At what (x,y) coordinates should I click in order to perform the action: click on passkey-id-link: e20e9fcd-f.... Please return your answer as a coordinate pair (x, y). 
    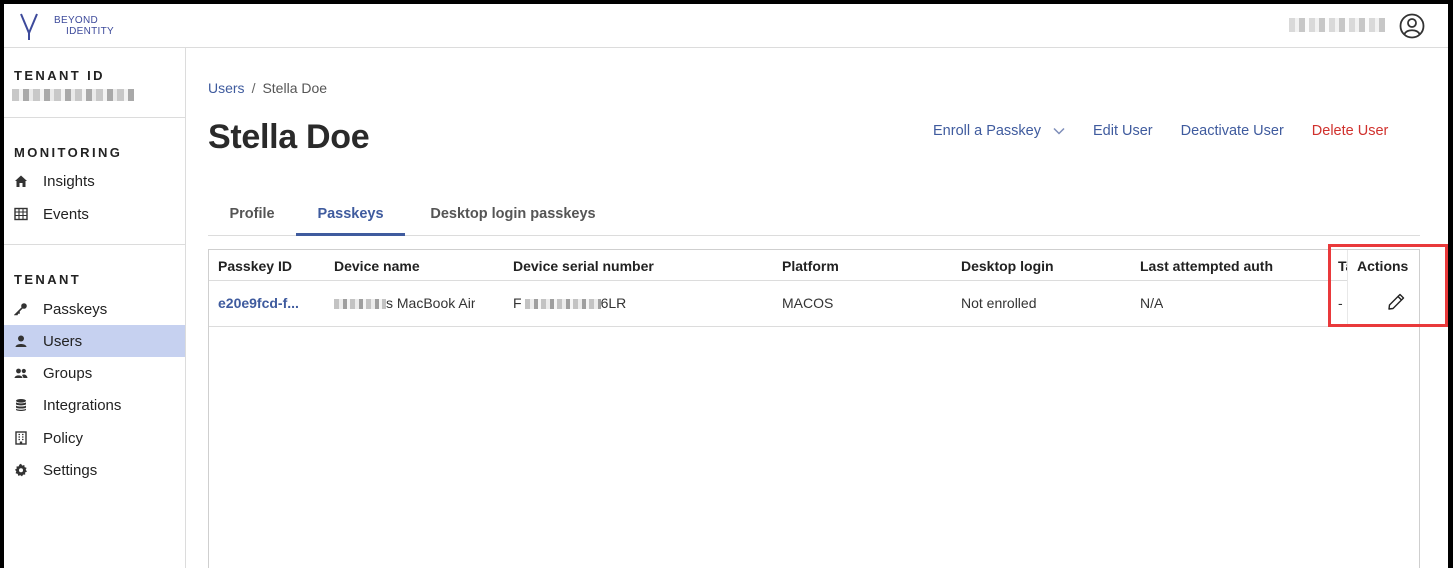
    Looking at the image, I should click on (258, 303).